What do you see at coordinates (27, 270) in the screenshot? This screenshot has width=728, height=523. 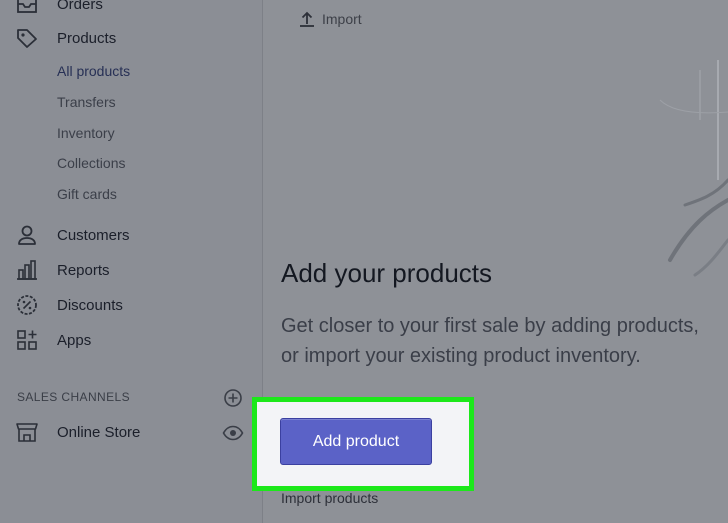 I see `bar-chart-icon` at bounding box center [27, 270].